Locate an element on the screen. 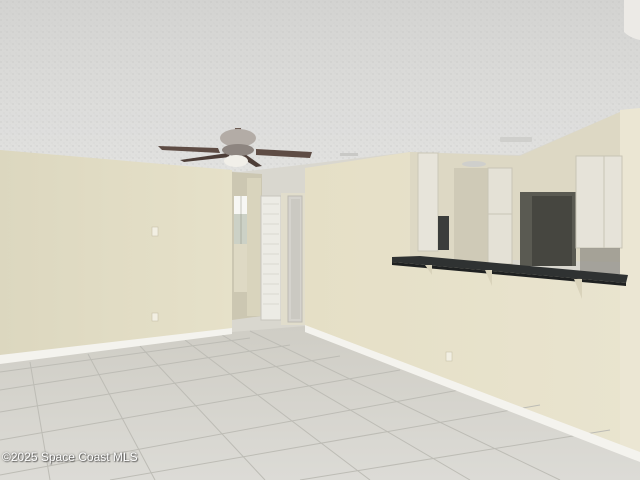  fan-light is located at coordinates (236, 161).